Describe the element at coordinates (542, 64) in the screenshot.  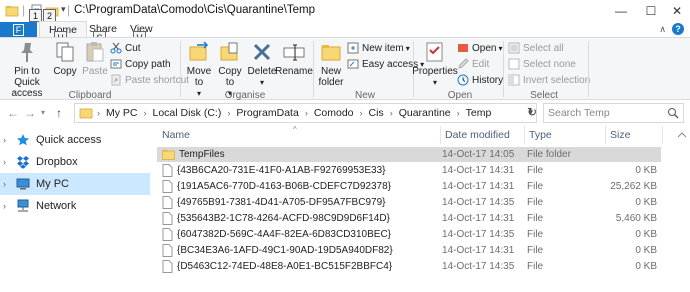
I see `select-none-button: Select none` at that location.